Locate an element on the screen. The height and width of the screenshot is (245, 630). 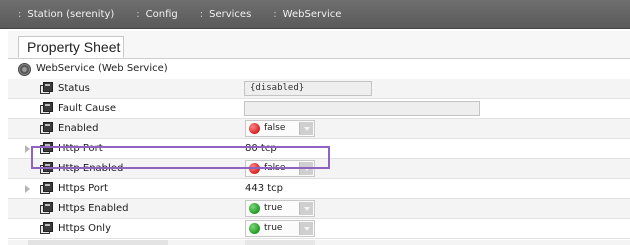
property-row-fault-cause: Fault Cause is located at coordinates (319, 109).